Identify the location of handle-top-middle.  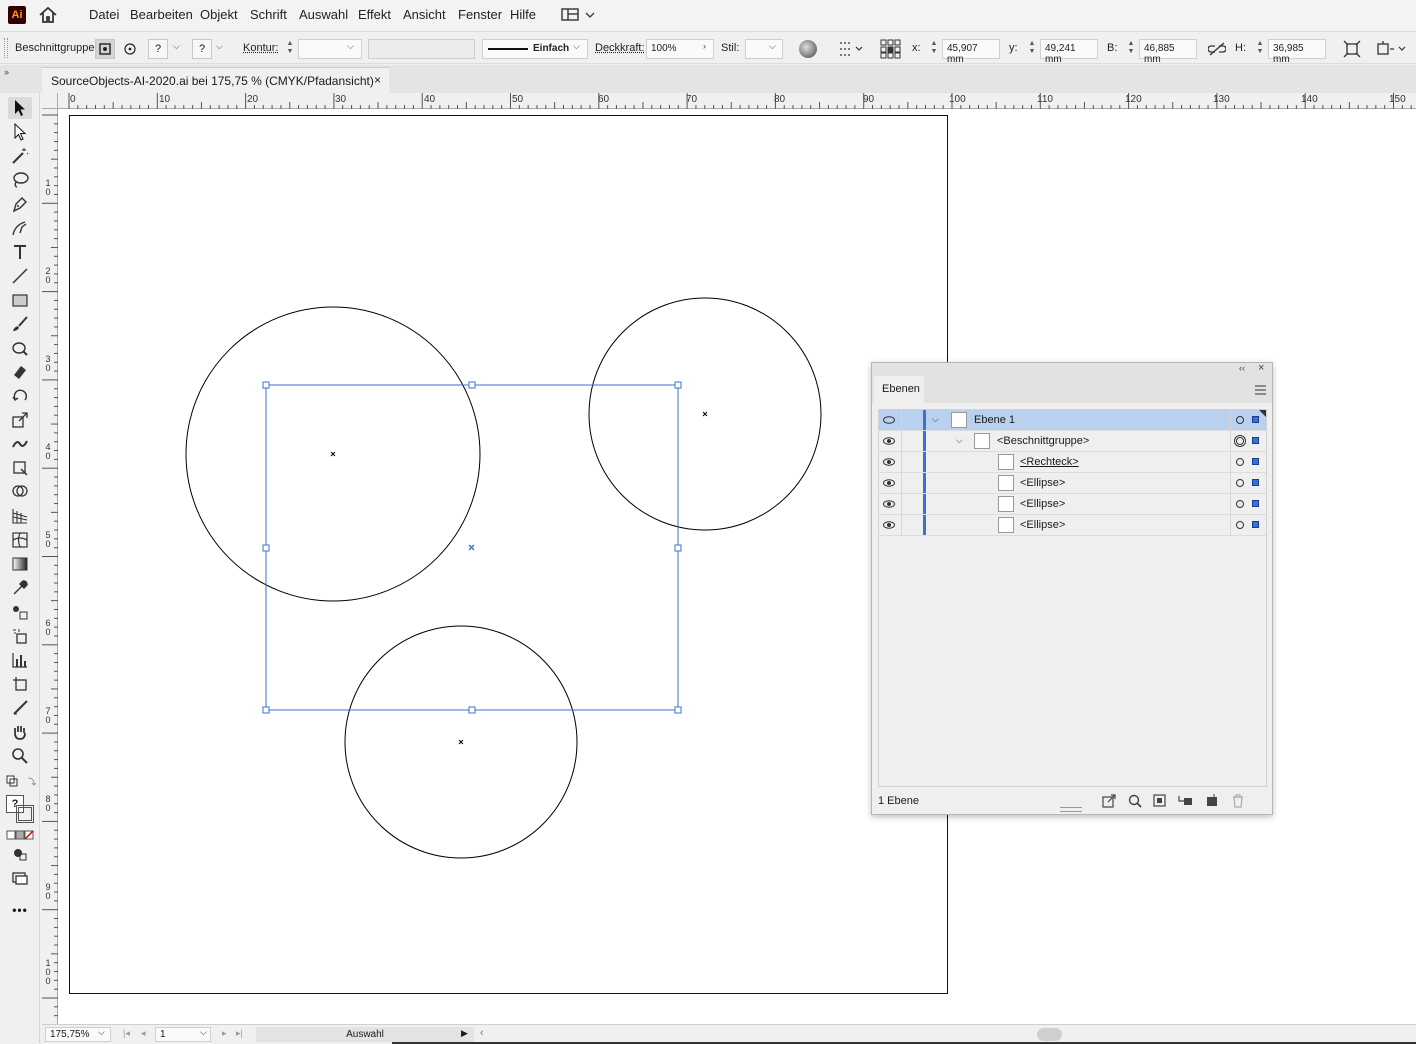
(472, 385).